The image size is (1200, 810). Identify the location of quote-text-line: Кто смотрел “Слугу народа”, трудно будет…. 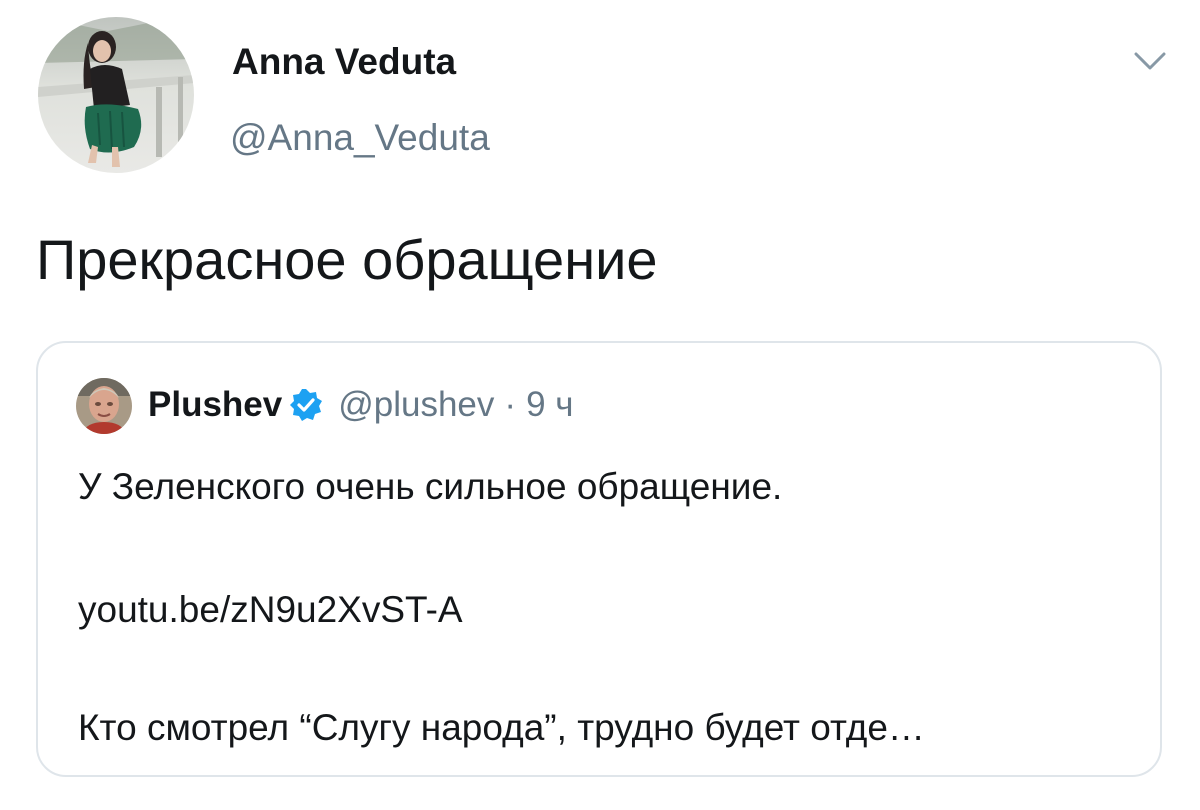
(501, 727).